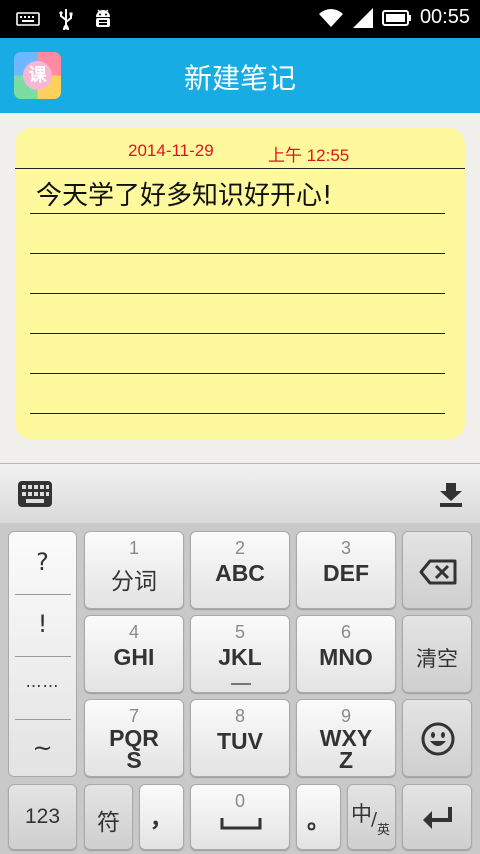 The width and height of the screenshot is (480, 854). I want to click on hide-keyboard-icon, so click(451, 495).